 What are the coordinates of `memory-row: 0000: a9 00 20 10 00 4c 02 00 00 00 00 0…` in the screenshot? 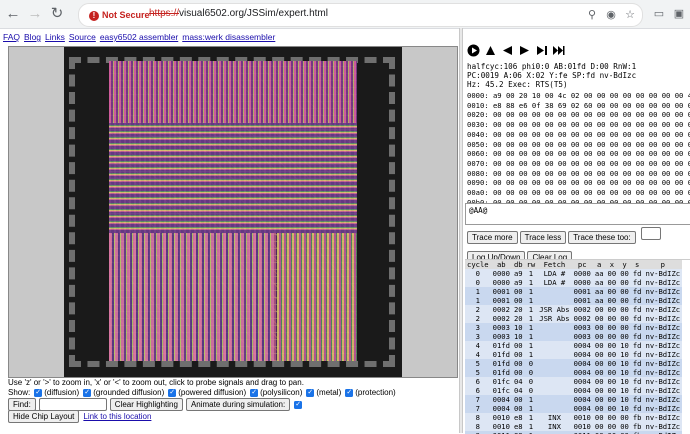 It's located at (578, 96).